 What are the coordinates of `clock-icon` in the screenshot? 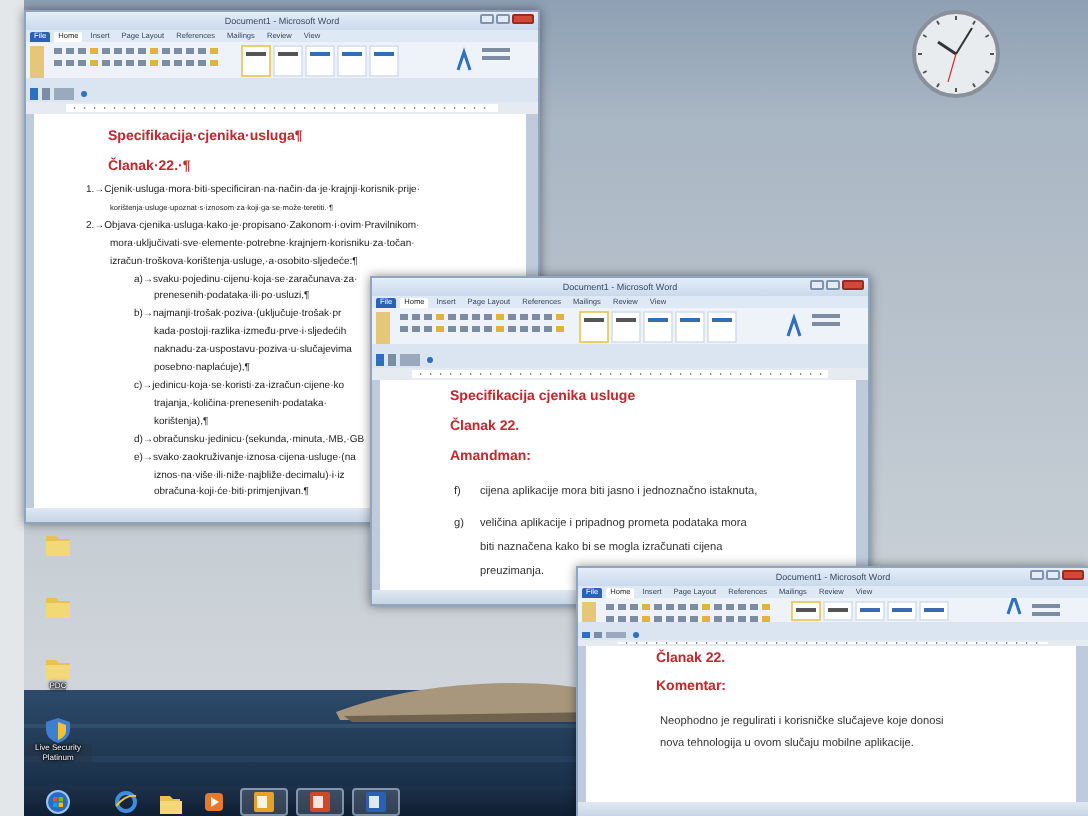 It's located at (956, 54).